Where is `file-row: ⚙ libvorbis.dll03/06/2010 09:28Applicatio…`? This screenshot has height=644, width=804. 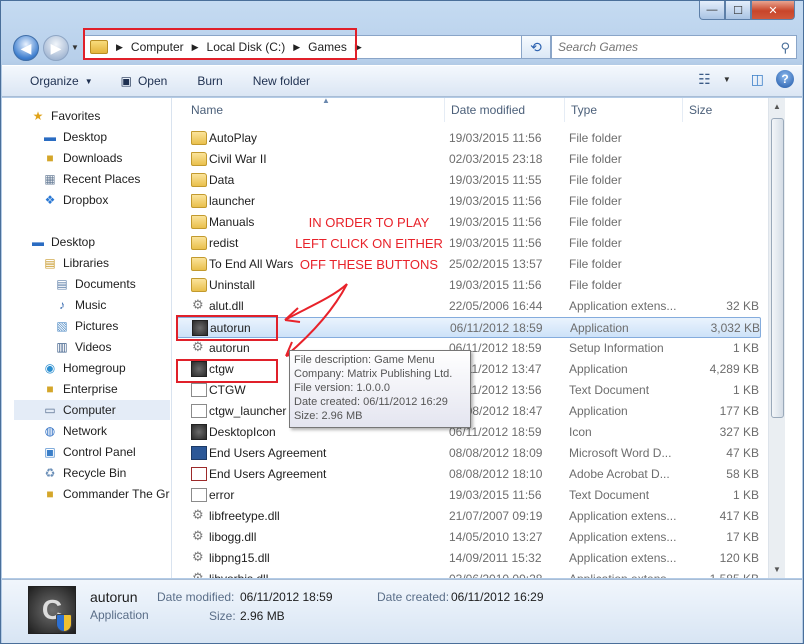
file-row: ⚙ libvorbis.dll03/06/2010 09:28Applicatio… is located at coordinates (469, 573).